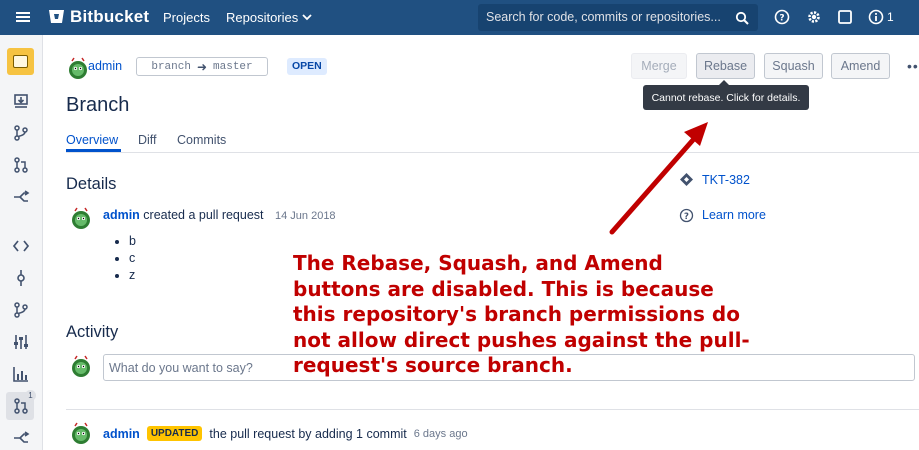  What do you see at coordinates (21, 342) in the screenshot?
I see `compare-icon` at bounding box center [21, 342].